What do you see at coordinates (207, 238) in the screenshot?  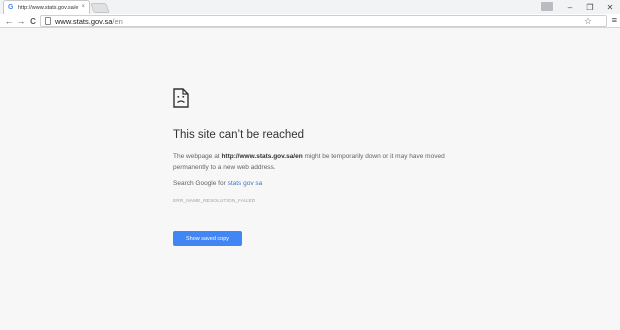 I see `show-saved-copy-button: Show saved copy` at bounding box center [207, 238].